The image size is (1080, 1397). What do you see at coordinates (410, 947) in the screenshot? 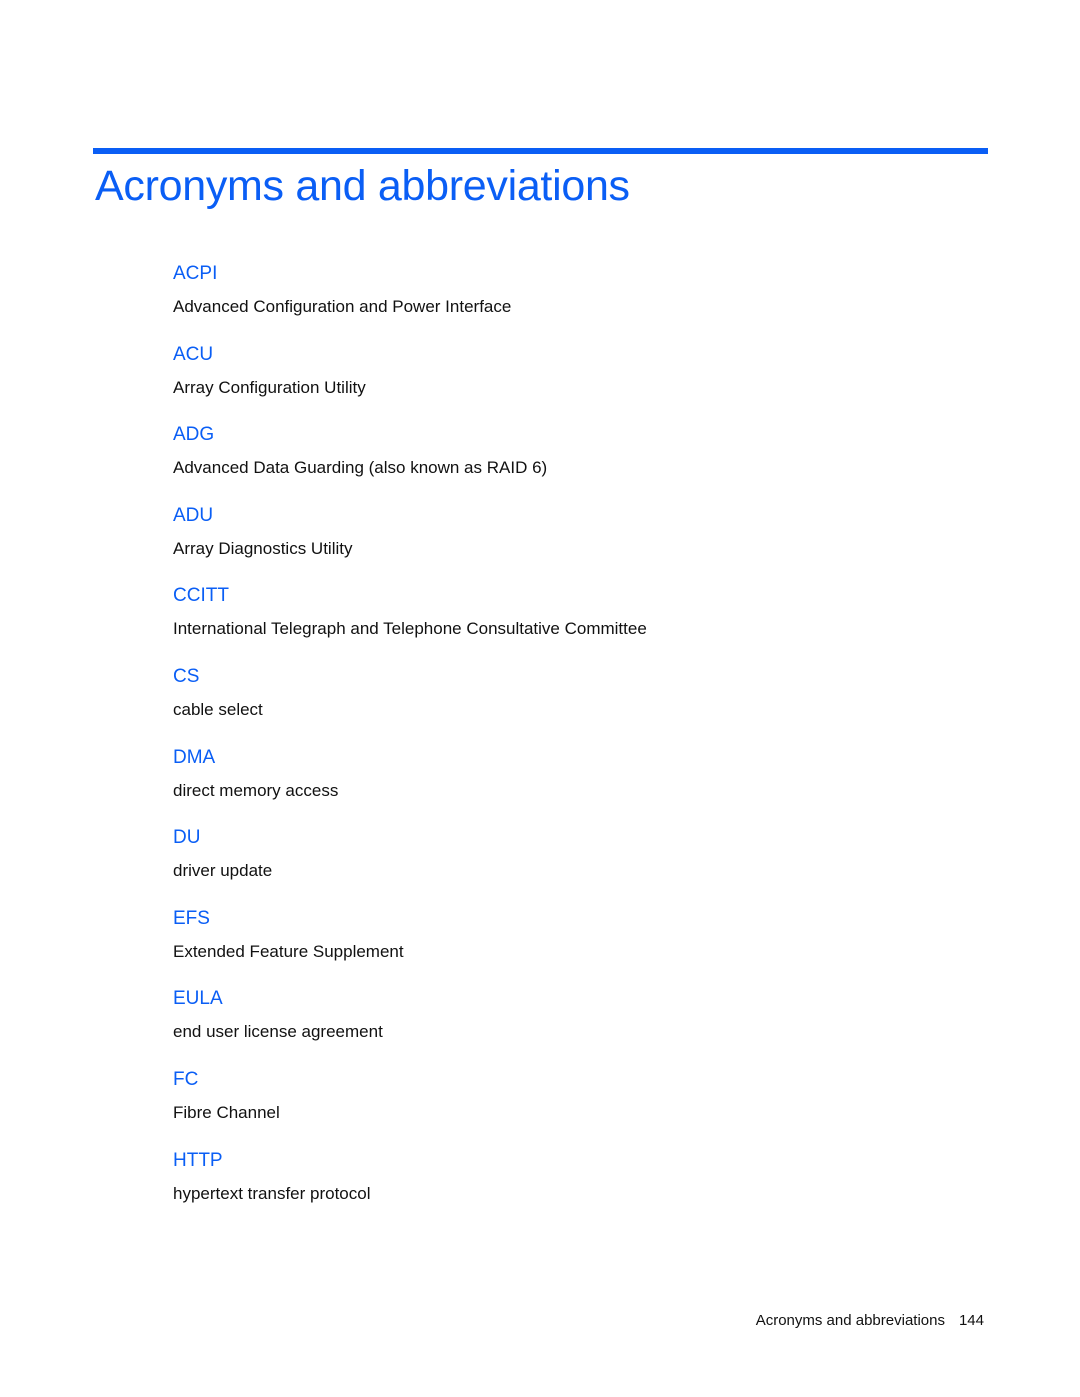
I see `acronym-entry: EFS Extended Feature Supplement` at bounding box center [410, 947].